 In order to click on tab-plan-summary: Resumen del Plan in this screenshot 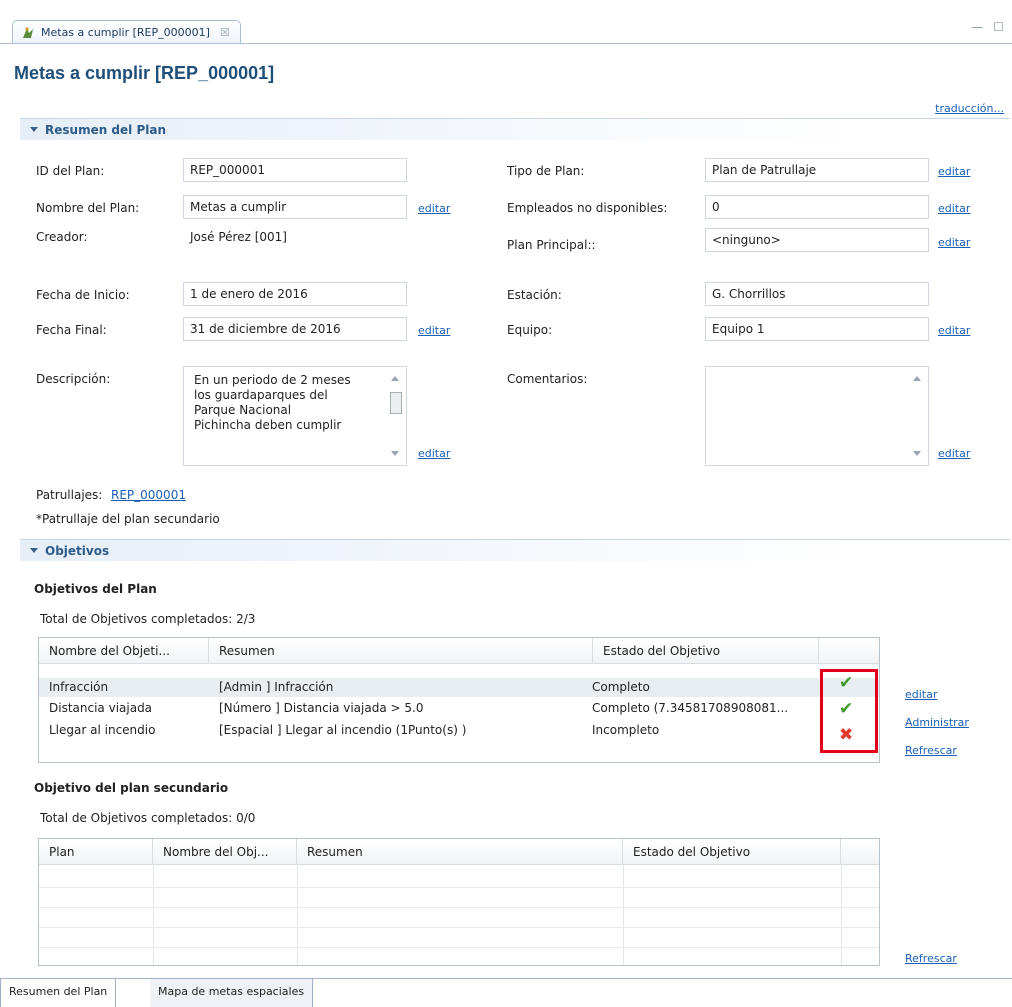, I will do `click(58, 993)`.